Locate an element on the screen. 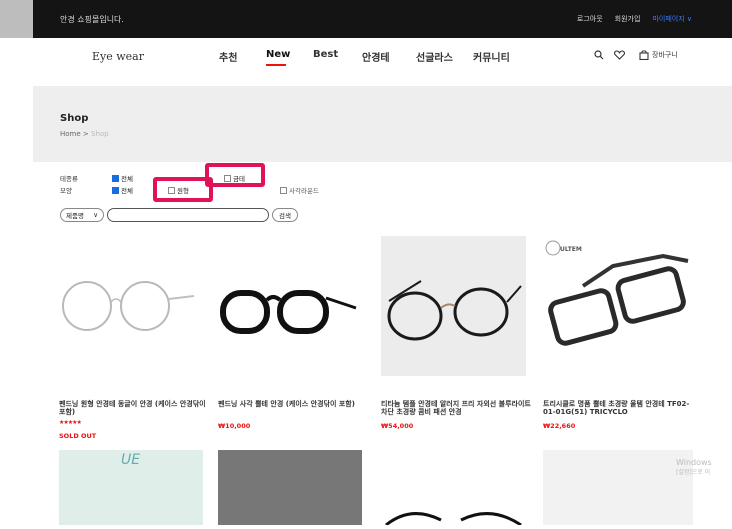  cart-label: 장바구니 is located at coordinates (665, 55).